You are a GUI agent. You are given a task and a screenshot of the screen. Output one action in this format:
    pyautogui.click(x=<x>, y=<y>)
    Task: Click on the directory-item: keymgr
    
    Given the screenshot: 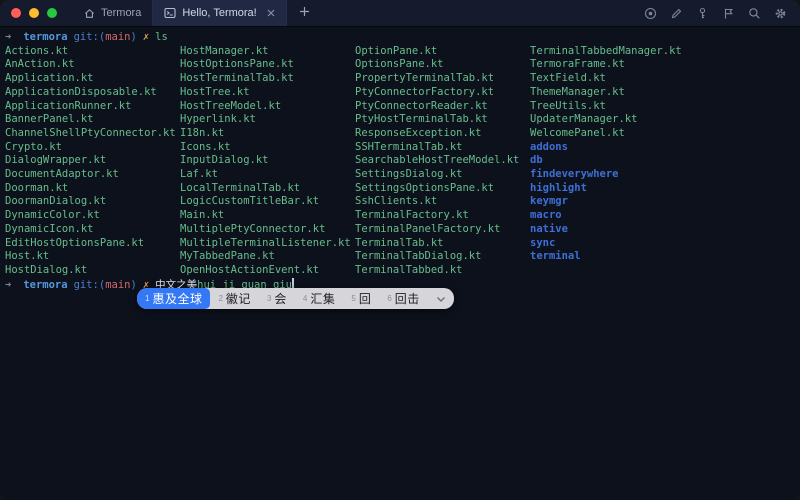 What is the action you would take?
    pyautogui.click(x=549, y=201)
    